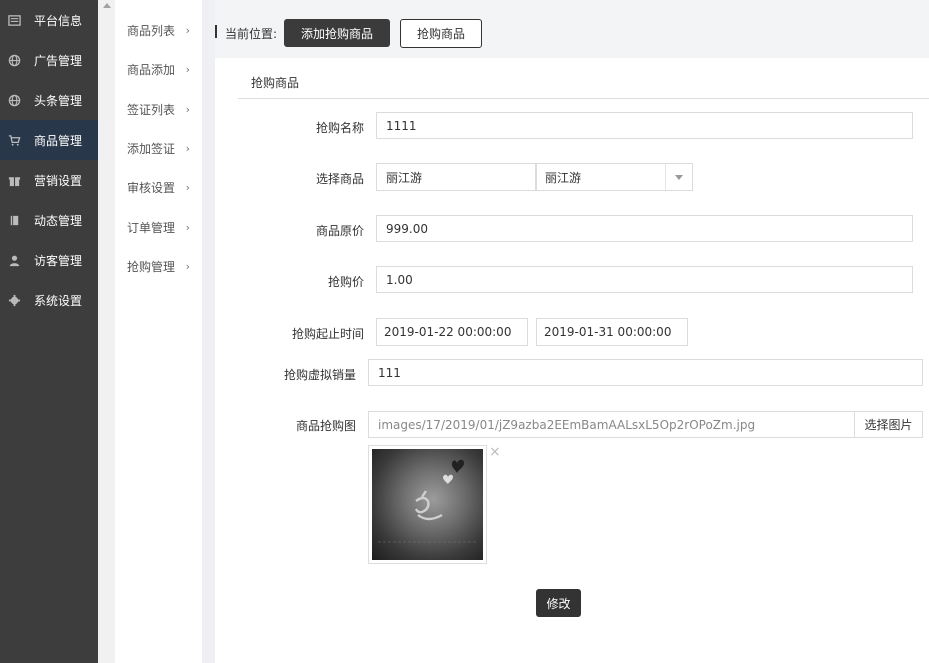  What do you see at coordinates (572, 29) in the screenshot?
I see `breadcrumb-bar: 当前位置: 添加抢购商品 抢购商品` at bounding box center [572, 29].